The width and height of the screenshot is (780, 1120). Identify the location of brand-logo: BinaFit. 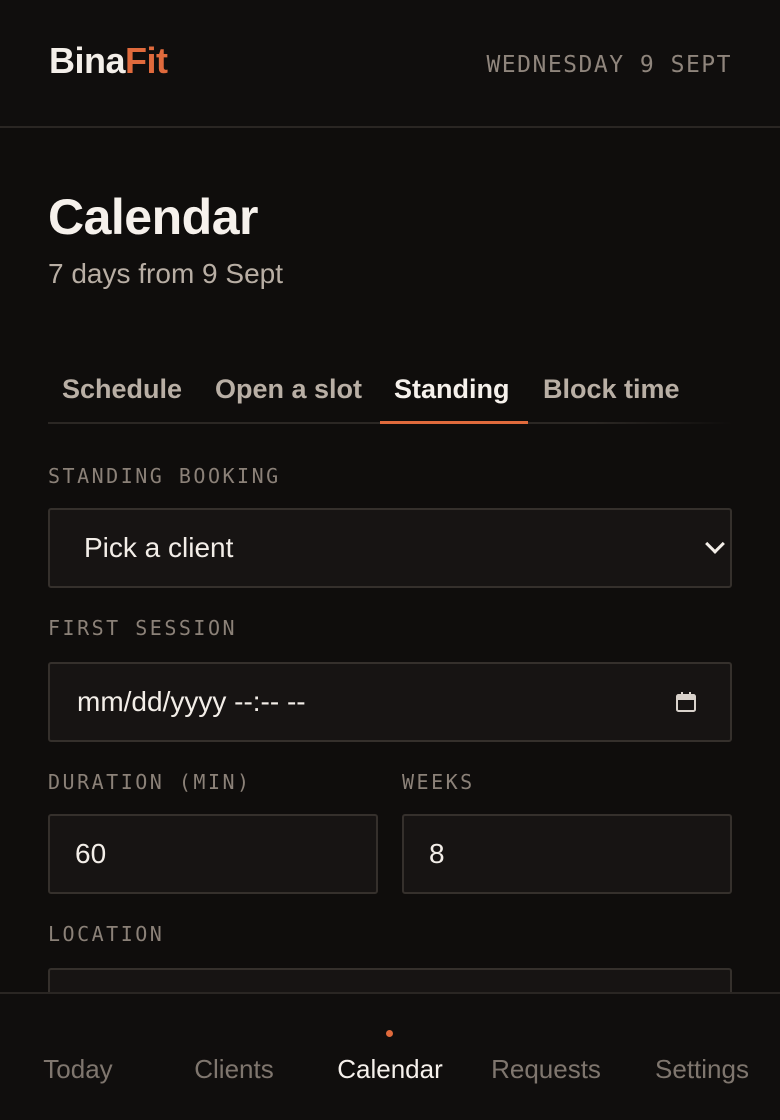
(108, 61).